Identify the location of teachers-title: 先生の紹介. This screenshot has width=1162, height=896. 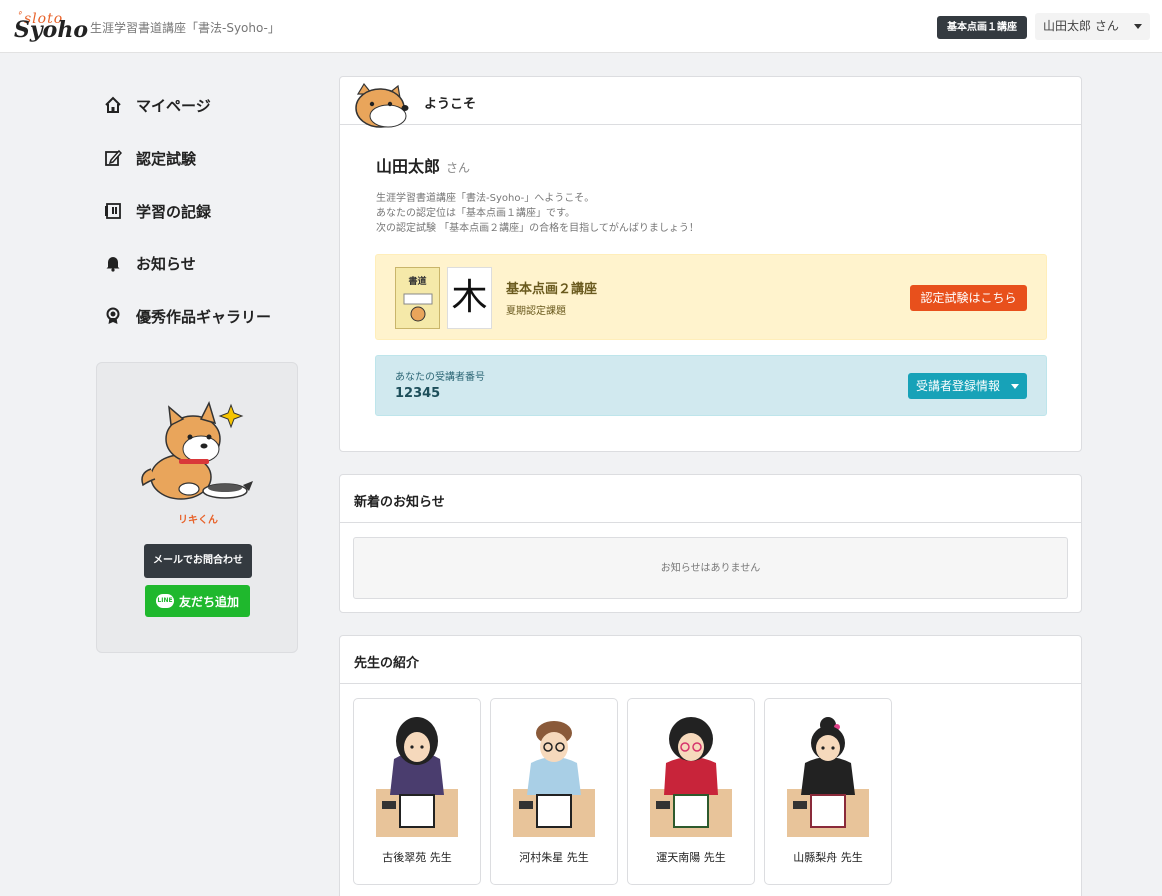
(387, 663).